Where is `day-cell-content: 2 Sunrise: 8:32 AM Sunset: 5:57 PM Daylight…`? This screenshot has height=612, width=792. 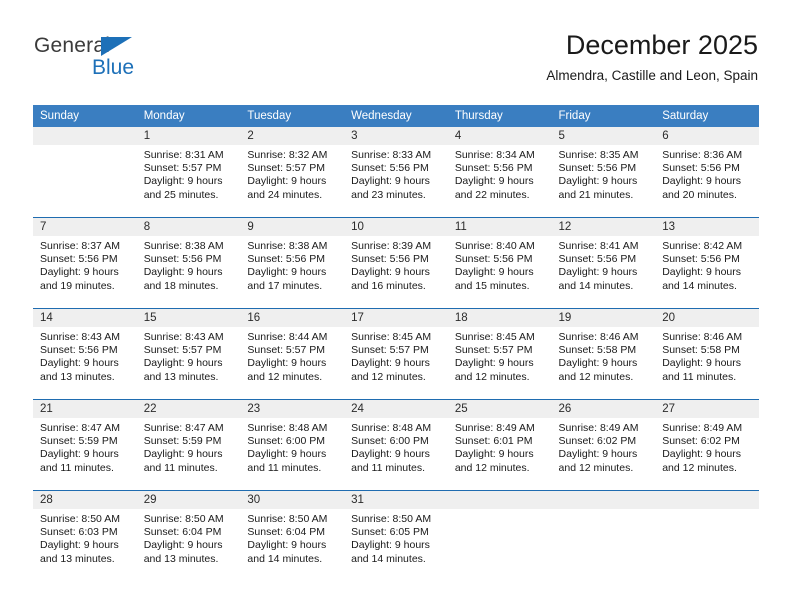
day-cell-content: 2 Sunrise: 8:32 AM Sunset: 5:57 PM Daylight… is located at coordinates (292, 172).